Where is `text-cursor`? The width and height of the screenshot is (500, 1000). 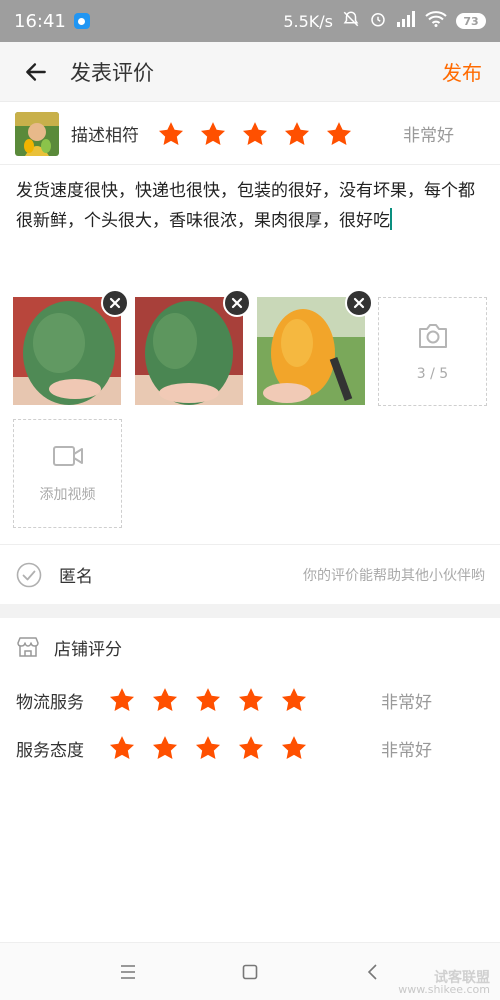 text-cursor is located at coordinates (391, 219).